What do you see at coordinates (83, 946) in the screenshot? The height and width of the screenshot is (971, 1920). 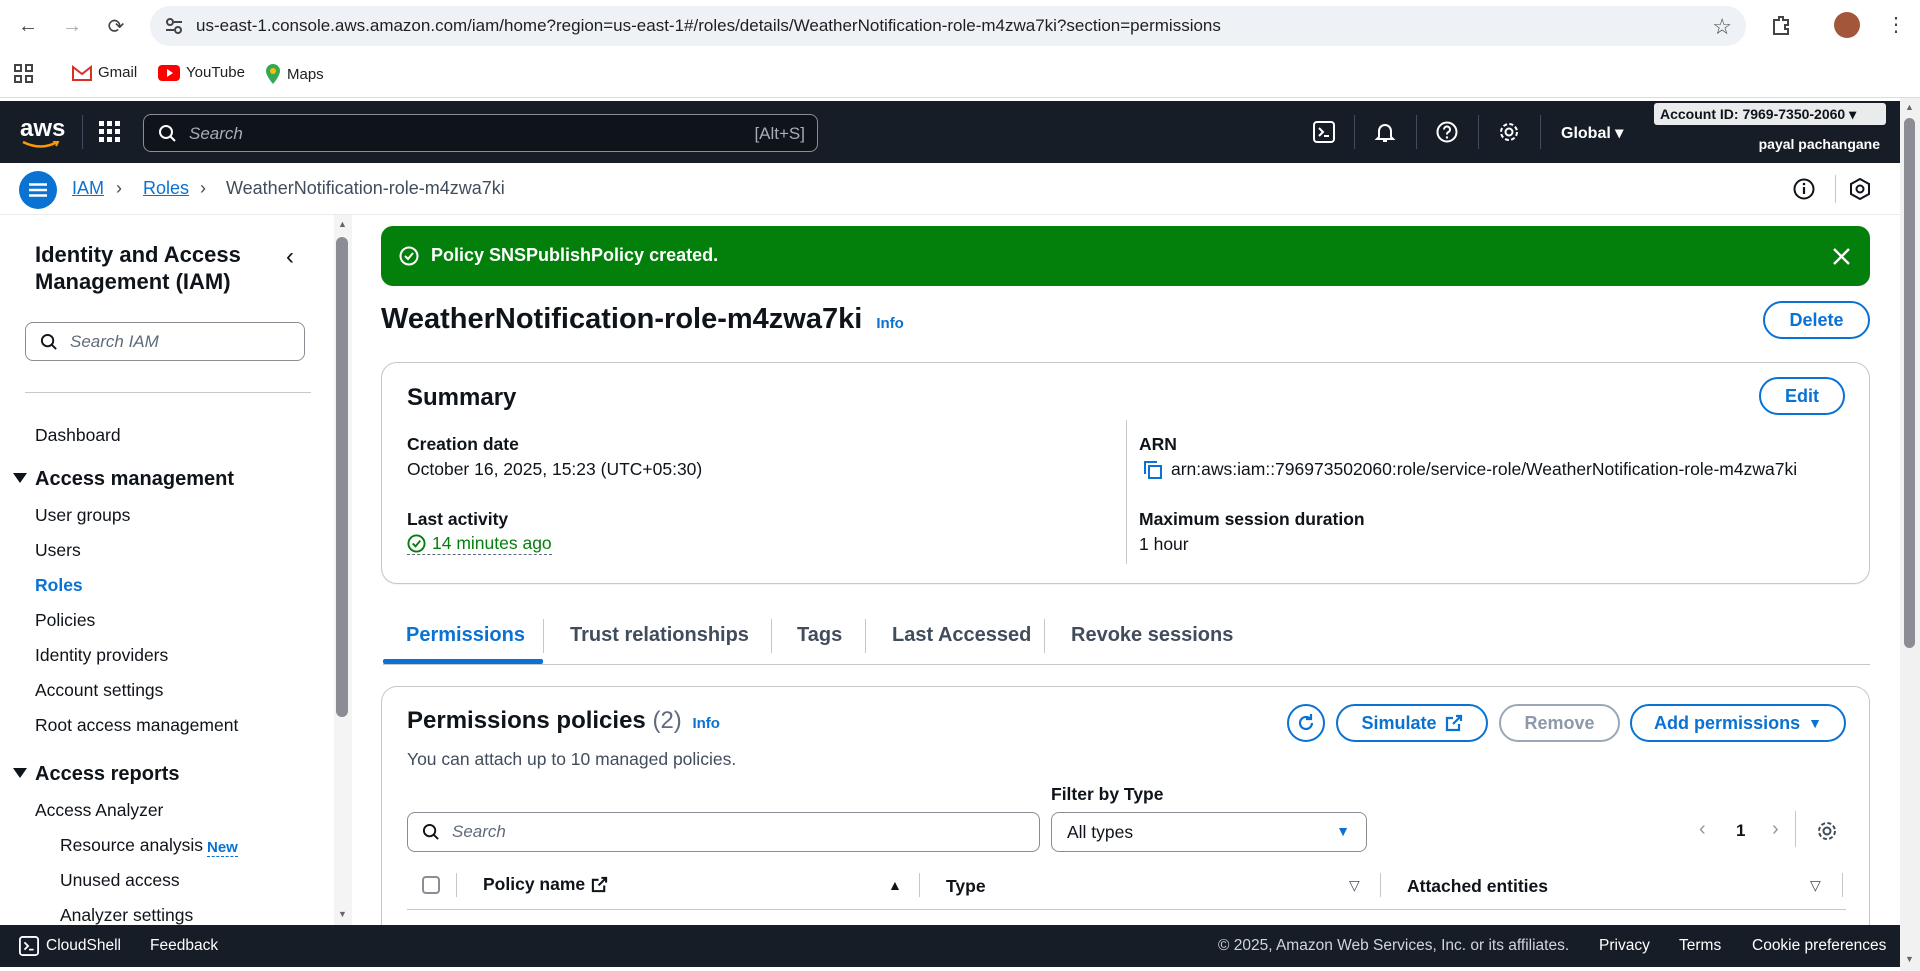 I see `cloudshell-link: CloudShell` at bounding box center [83, 946].